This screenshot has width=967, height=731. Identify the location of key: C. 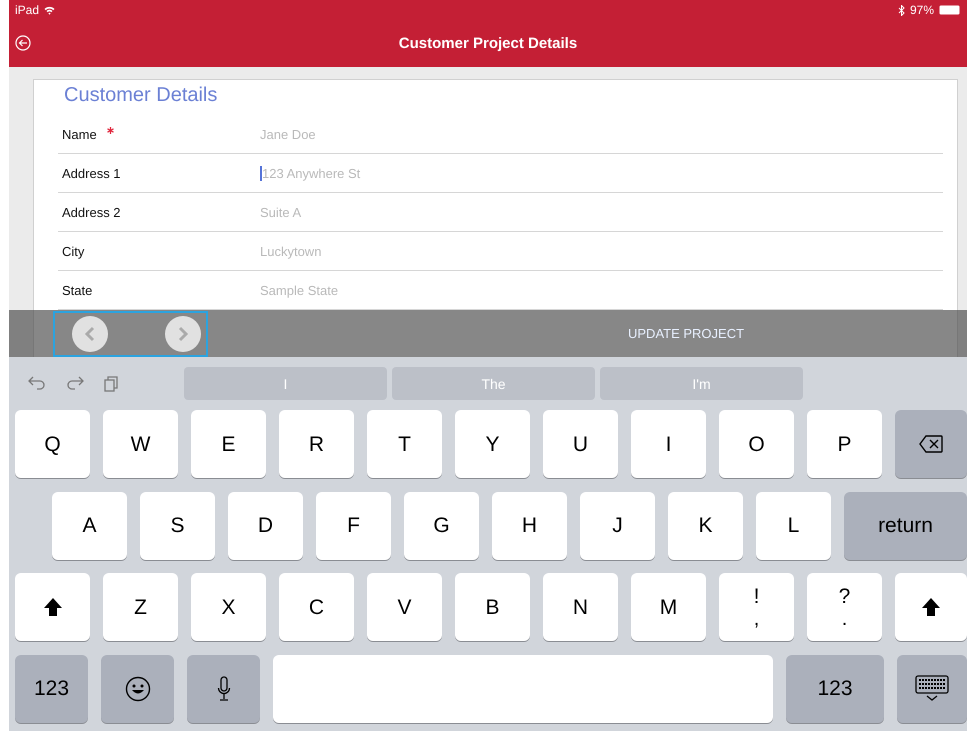
(316, 607).